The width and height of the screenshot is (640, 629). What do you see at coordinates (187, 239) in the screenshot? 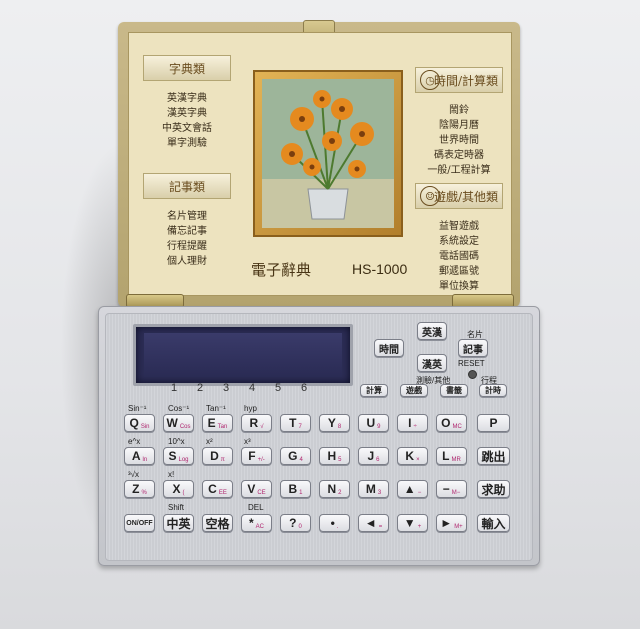
I see `category-notes-list: 名片管理 備忘記事 行程提醒 個人理財` at bounding box center [187, 239].